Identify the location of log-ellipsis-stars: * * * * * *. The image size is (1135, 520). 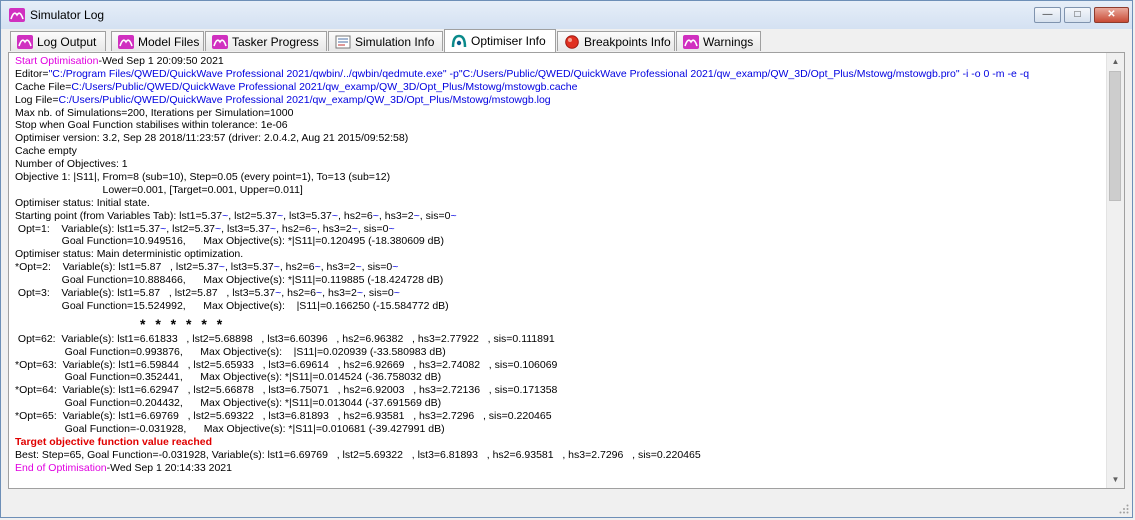
(183, 323).